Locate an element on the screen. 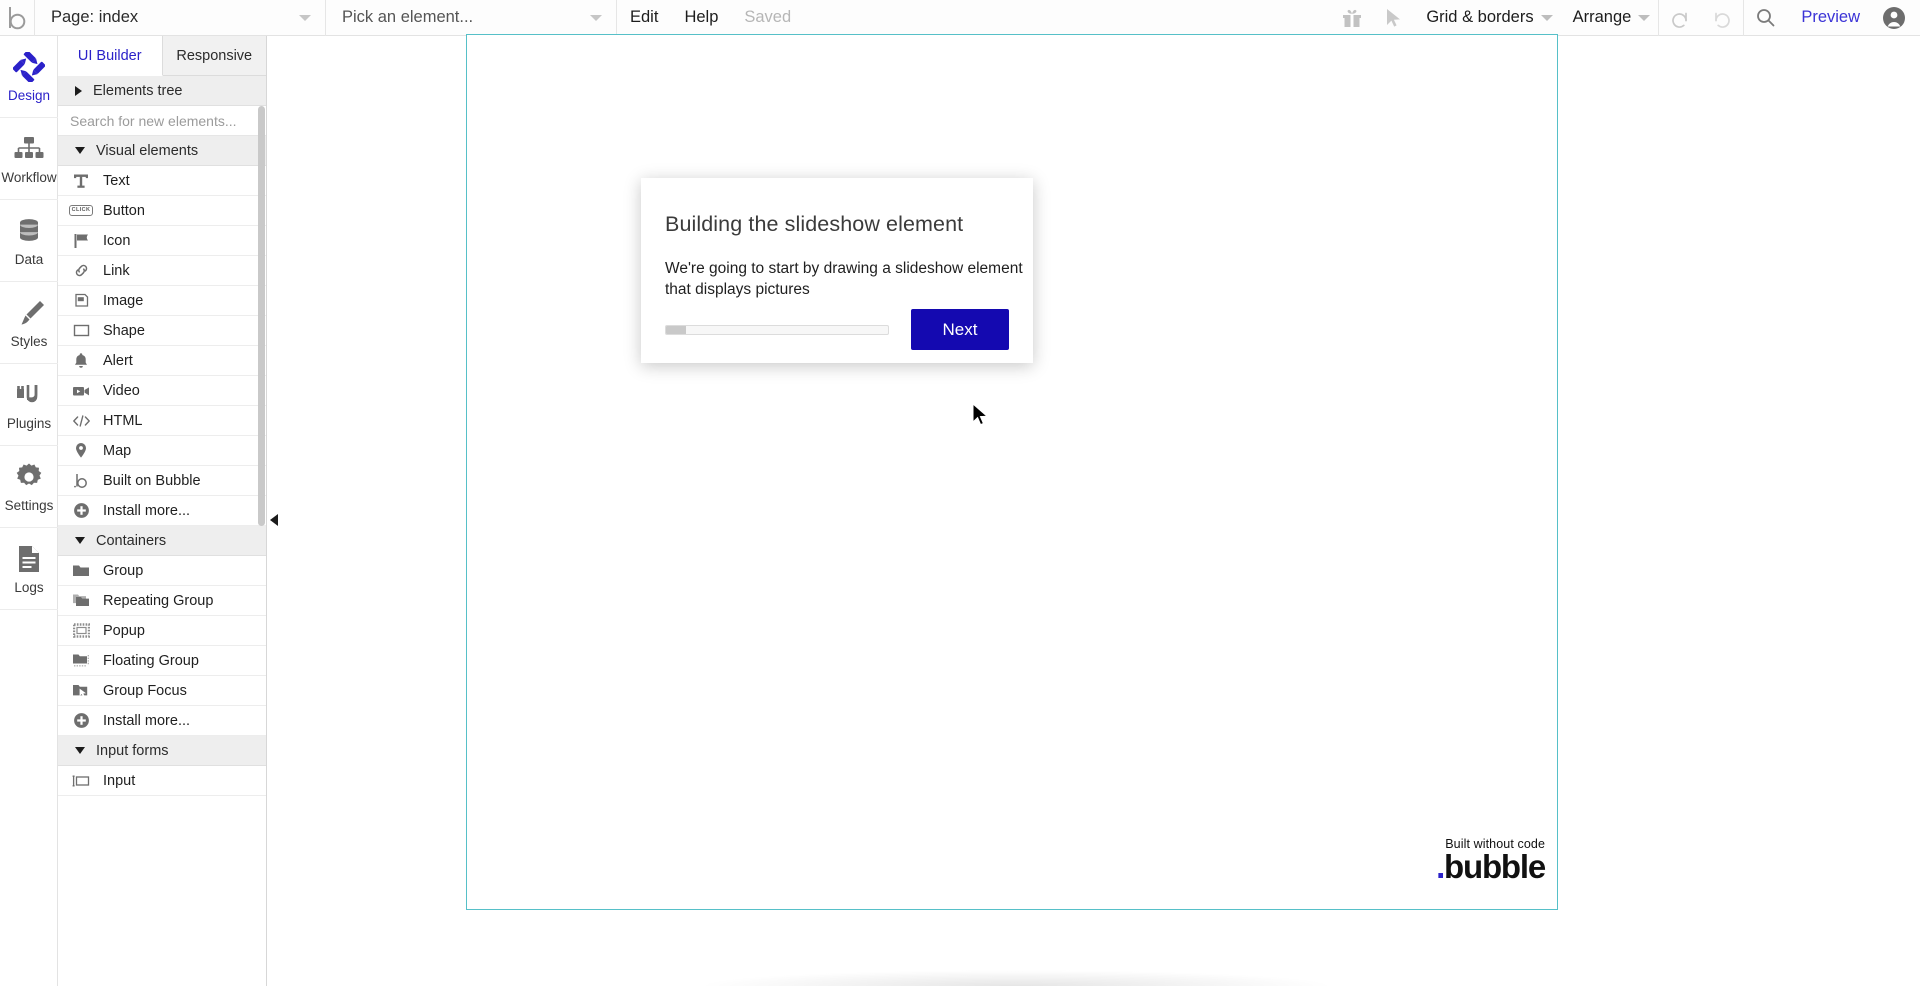  watermark-logo: .bubble is located at coordinates (1491, 866).